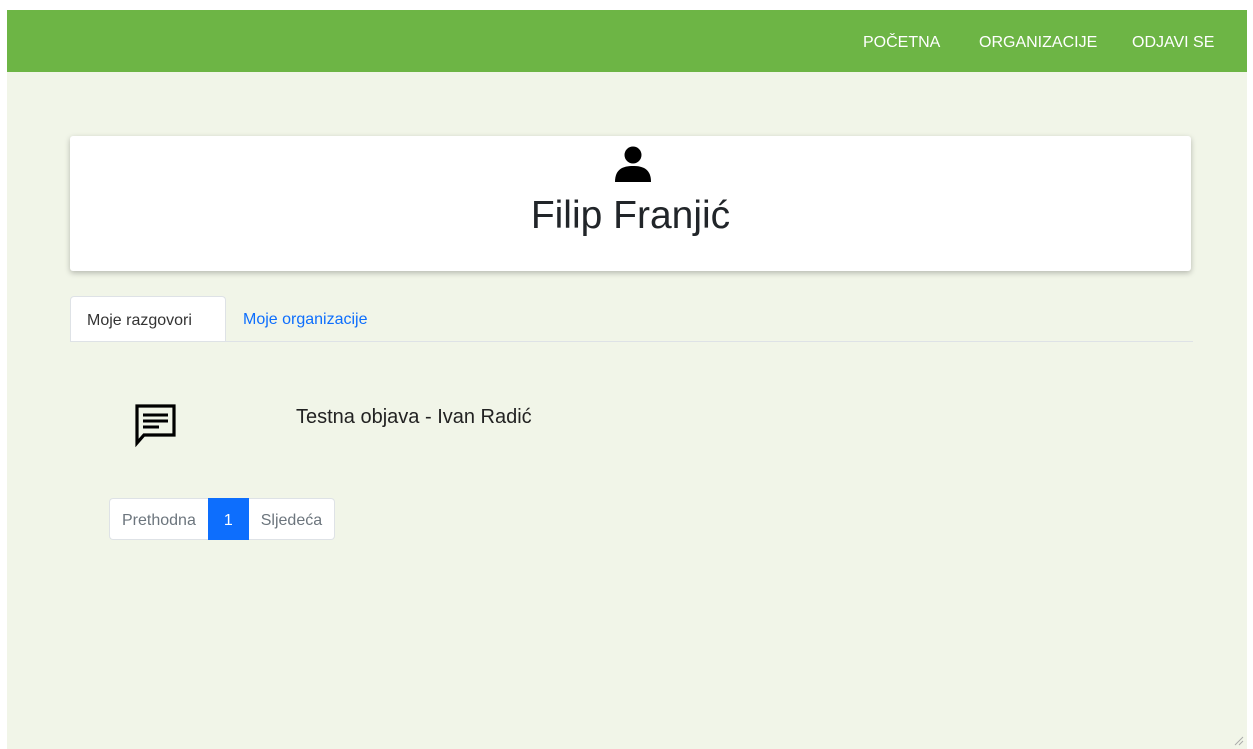 This screenshot has height=749, width=1253. I want to click on tabs-divider, so click(631, 341).